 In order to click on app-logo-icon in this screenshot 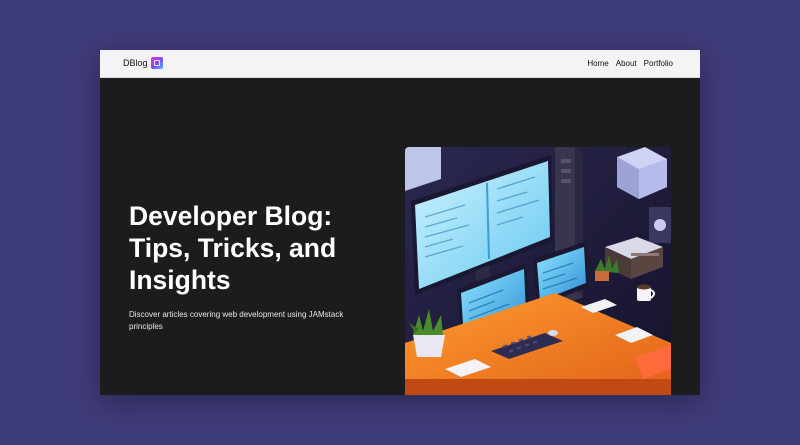, I will do `click(156, 63)`.